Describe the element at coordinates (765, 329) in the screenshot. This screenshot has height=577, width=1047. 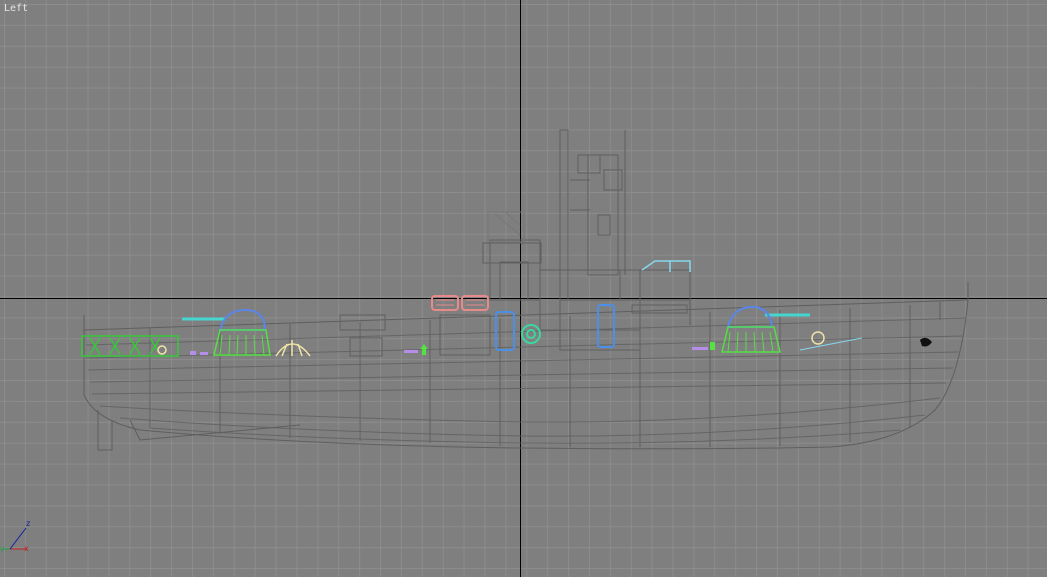
I see `front-gun-turret` at that location.